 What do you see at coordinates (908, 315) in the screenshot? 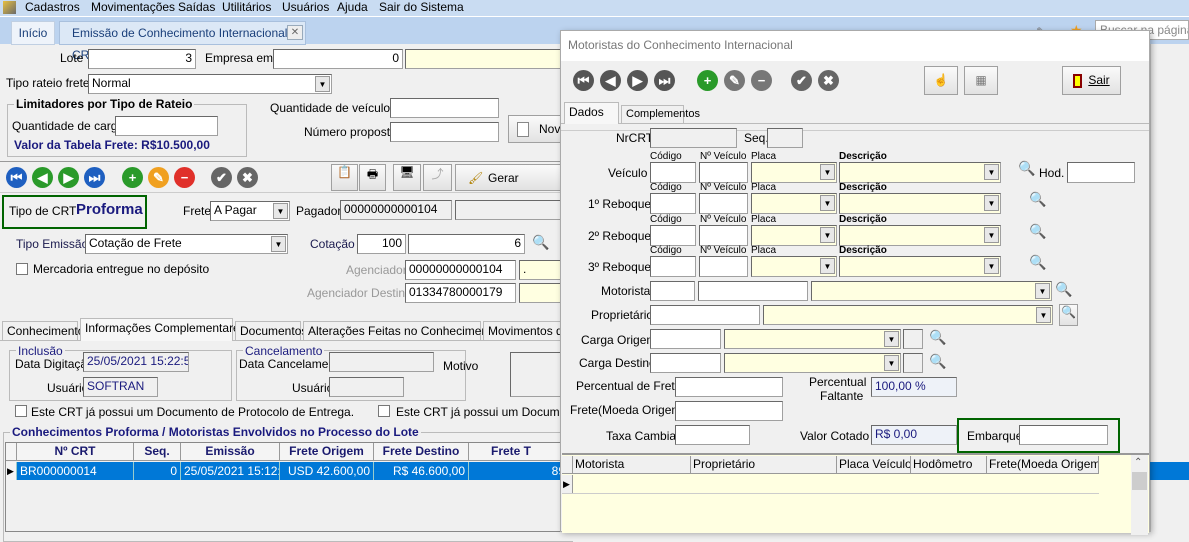
I see `proprietario-select: ▼` at bounding box center [908, 315].